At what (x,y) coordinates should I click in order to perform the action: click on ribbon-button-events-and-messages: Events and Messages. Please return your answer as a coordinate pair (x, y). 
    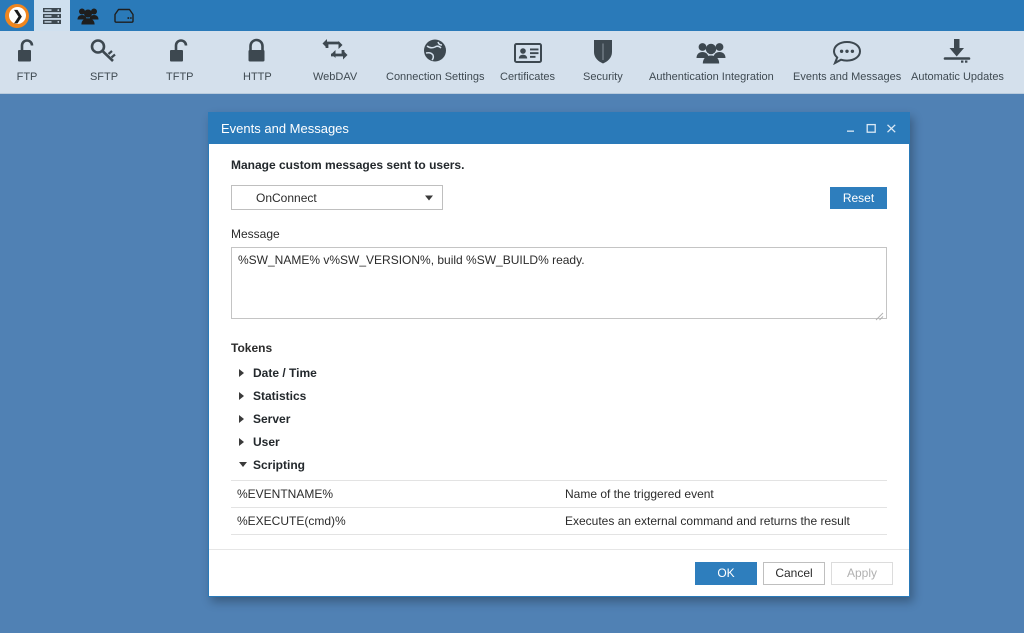
    Looking at the image, I should click on (847, 59).